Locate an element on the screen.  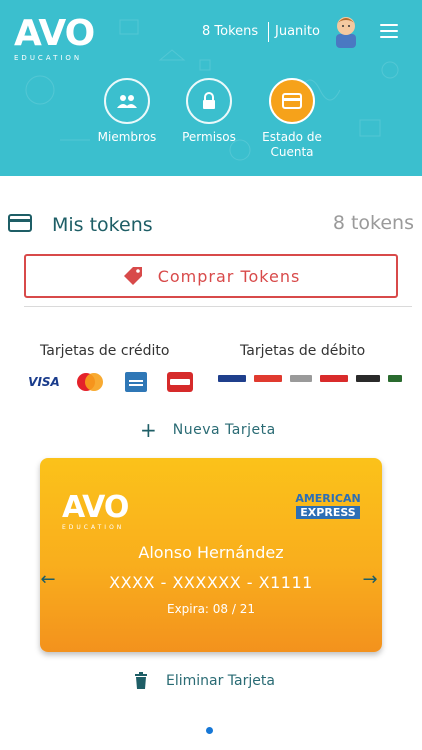
people-icon is located at coordinates (127, 101).